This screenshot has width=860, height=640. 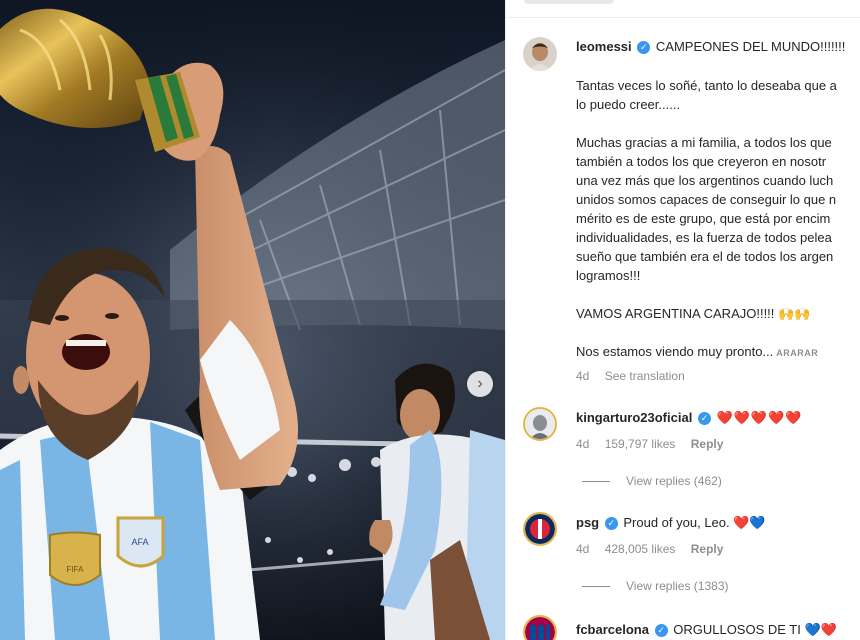 I want to click on caption-line-last: Nos estamos viendo muy pronto... ARARAR, so click(x=718, y=352).